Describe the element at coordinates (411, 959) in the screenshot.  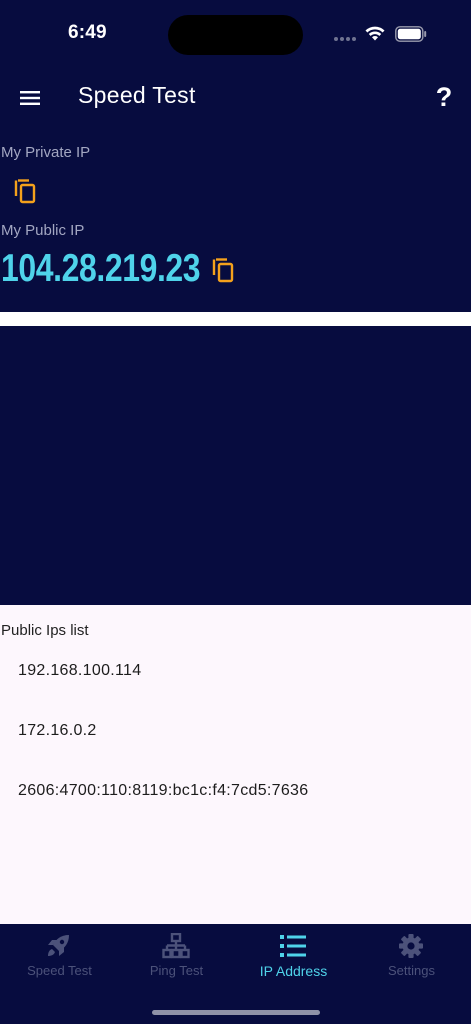
I see `nav-item-settings: Settings` at that location.